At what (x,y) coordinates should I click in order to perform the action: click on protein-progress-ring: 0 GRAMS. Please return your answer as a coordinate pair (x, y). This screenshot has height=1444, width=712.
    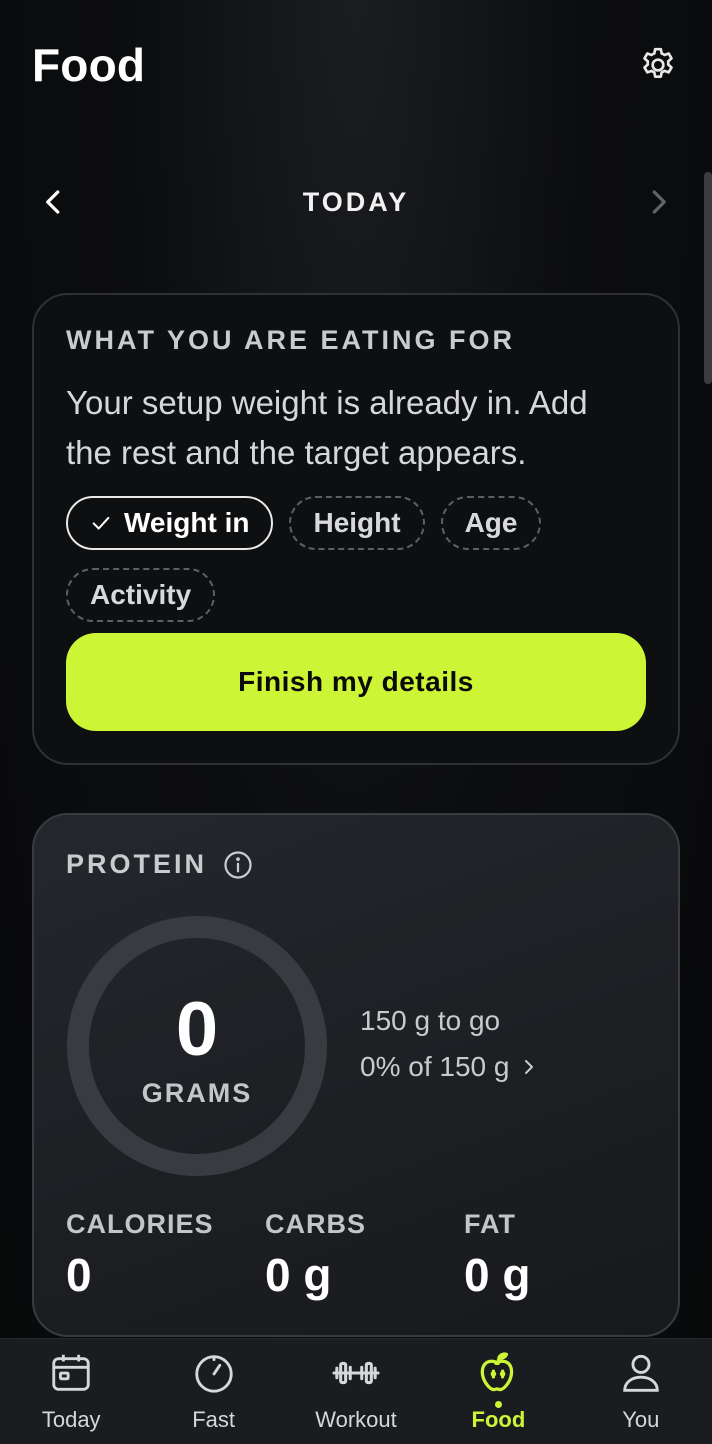
    Looking at the image, I should click on (197, 1046).